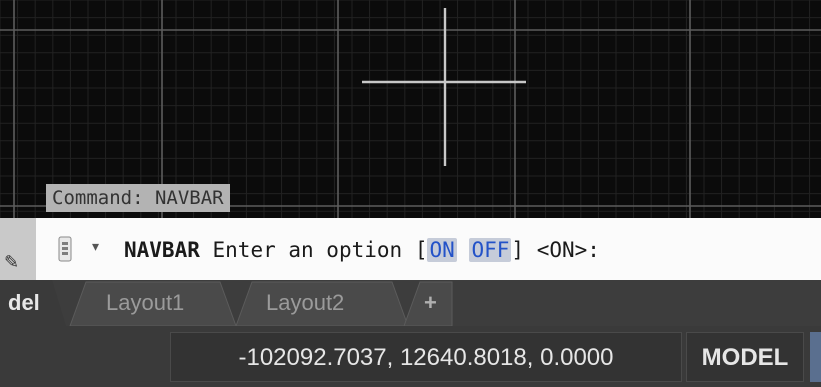 This screenshot has width=821, height=387. What do you see at coordinates (568, 250) in the screenshot?
I see `default-value: <ON>:` at bounding box center [568, 250].